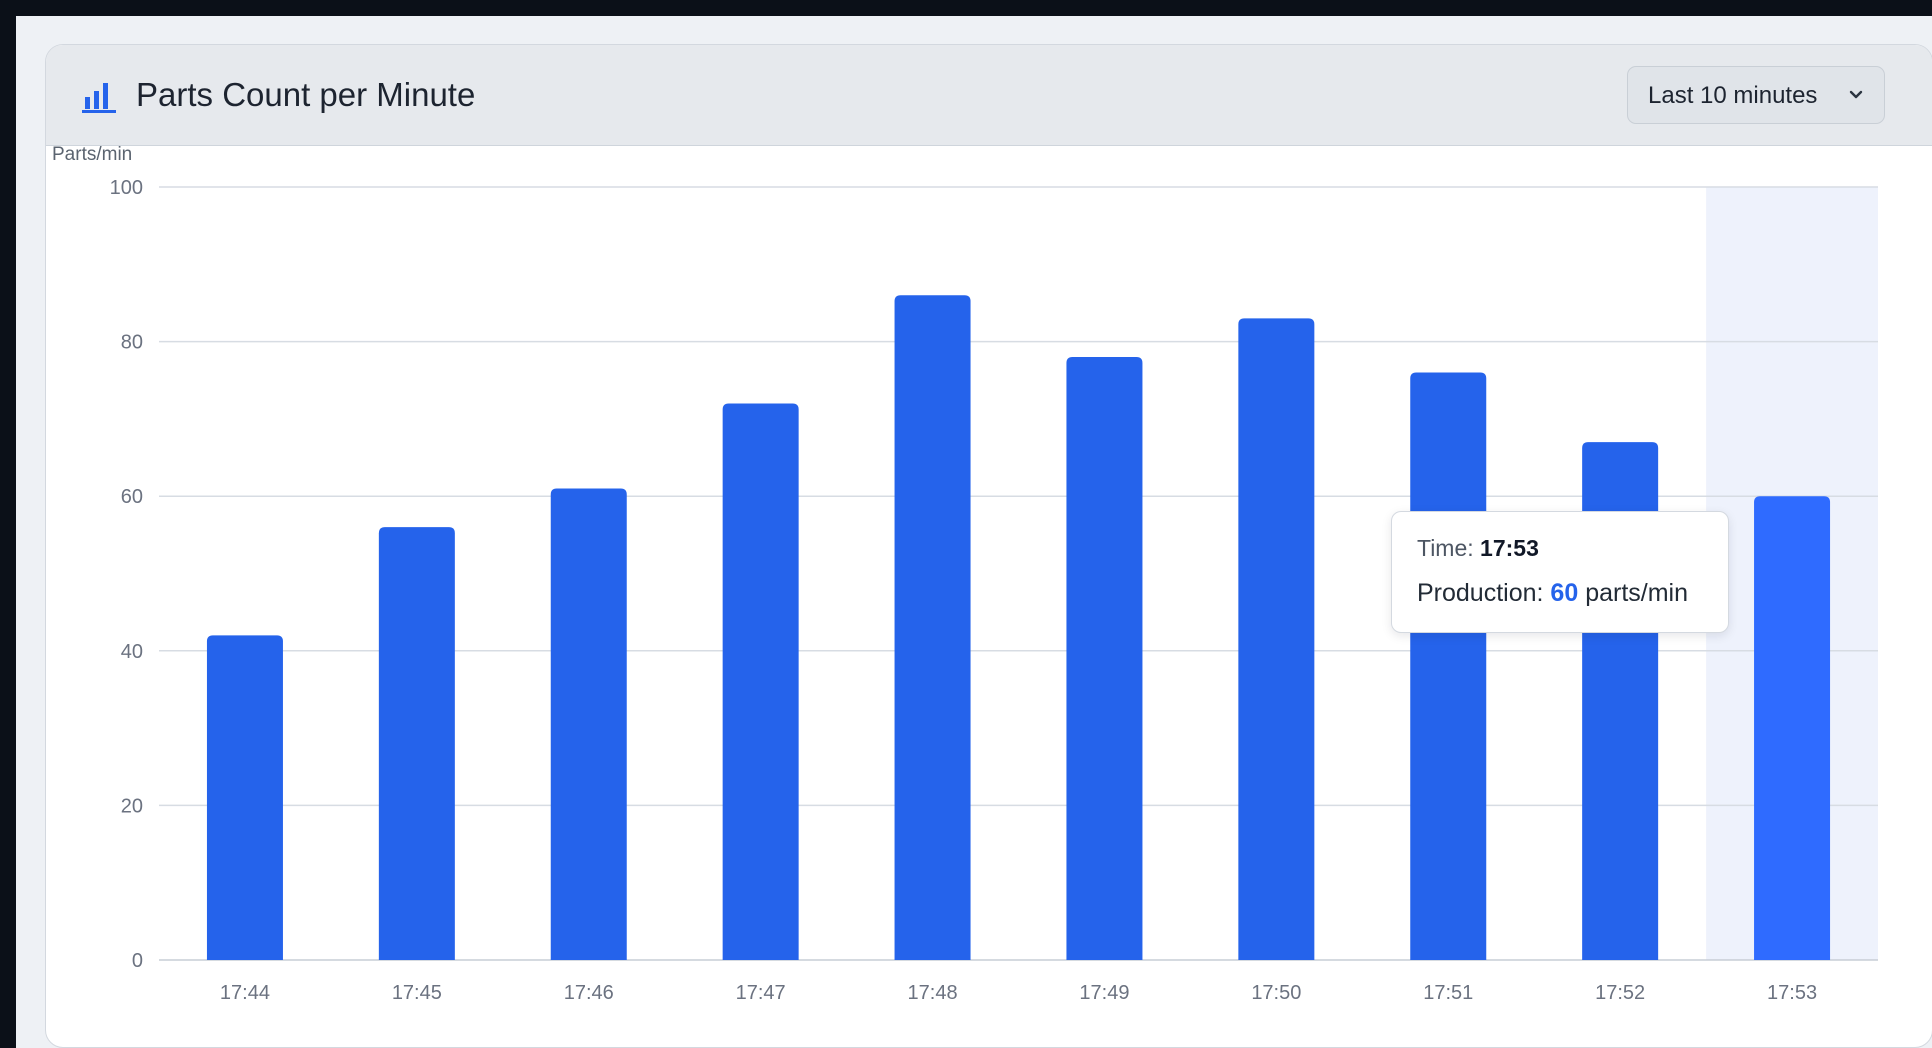 This screenshot has width=1932, height=1048. What do you see at coordinates (306, 94) in the screenshot?
I see `card-title: Parts Count per Minute` at bounding box center [306, 94].